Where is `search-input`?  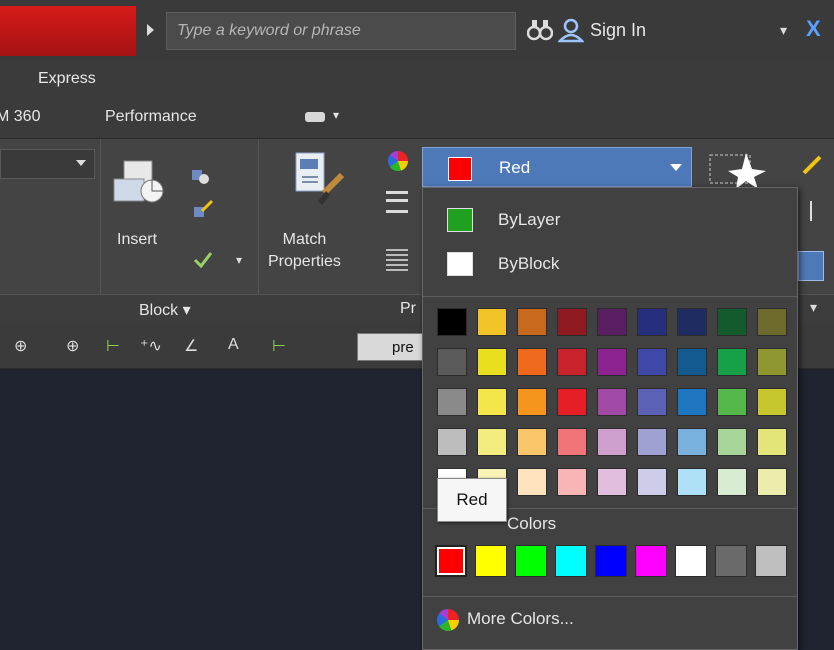 search-input is located at coordinates (345, 31).